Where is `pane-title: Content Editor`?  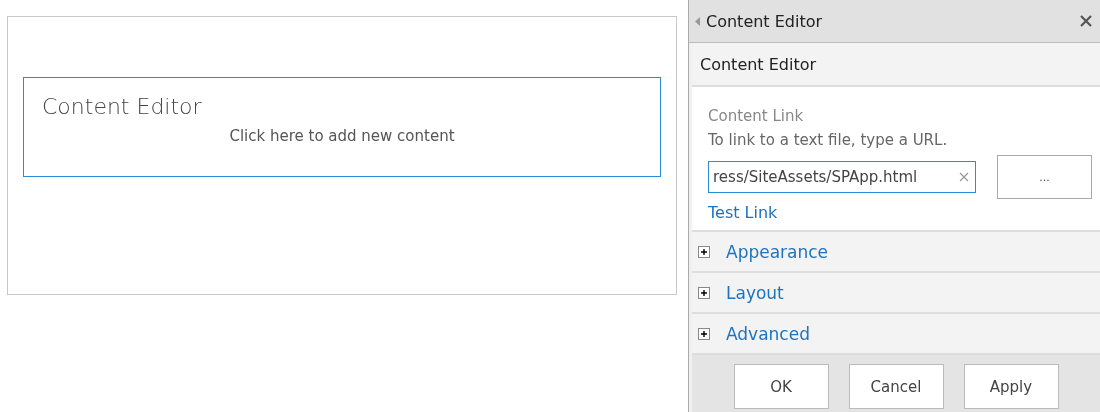
pane-title: Content Editor is located at coordinates (765, 21).